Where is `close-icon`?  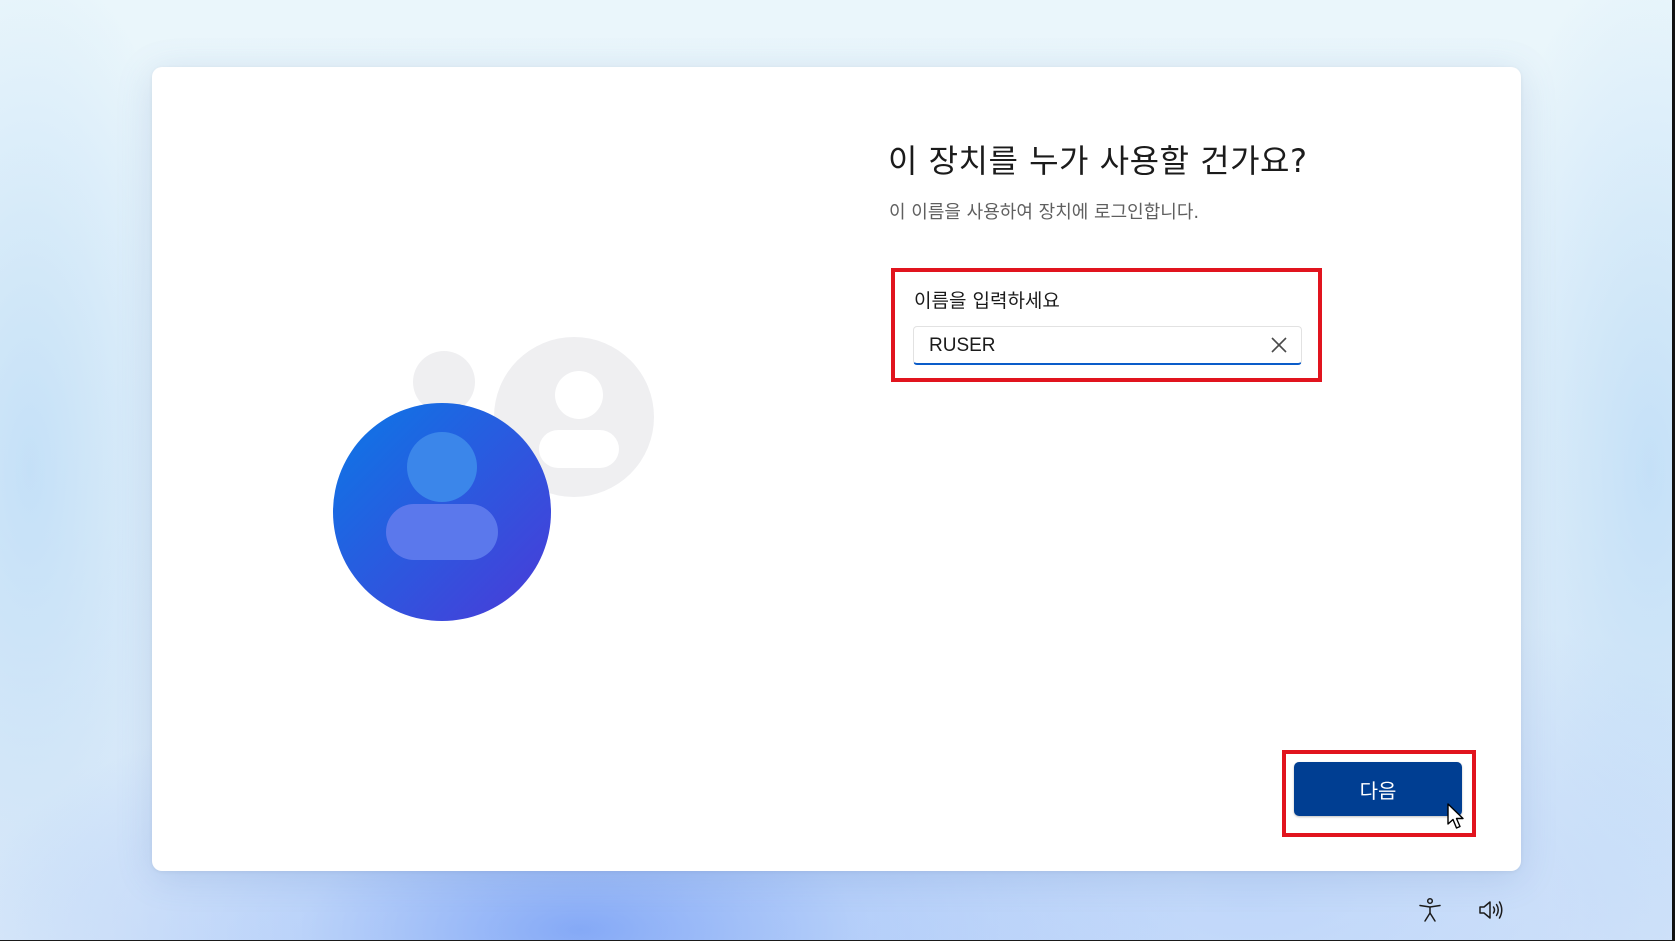 close-icon is located at coordinates (1279, 345).